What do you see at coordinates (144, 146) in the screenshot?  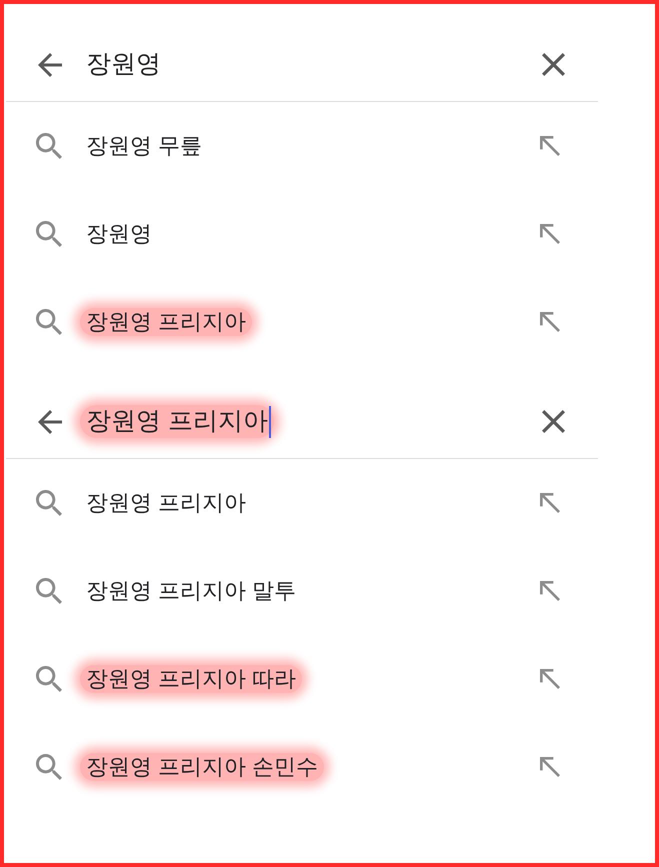 I see `suggestion-text: 장원영 무릎` at bounding box center [144, 146].